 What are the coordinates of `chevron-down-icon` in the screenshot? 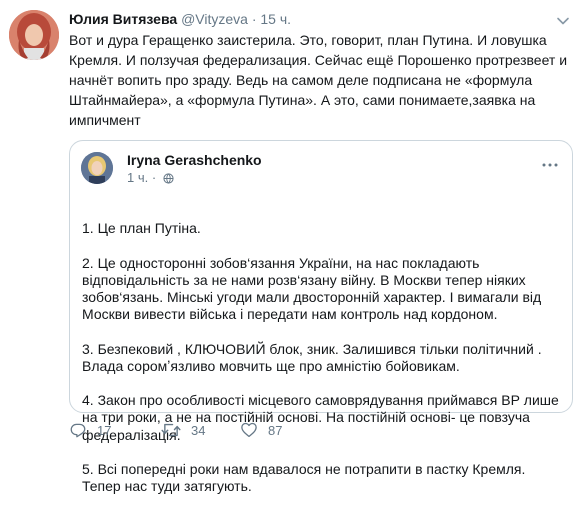 It's located at (563, 21).